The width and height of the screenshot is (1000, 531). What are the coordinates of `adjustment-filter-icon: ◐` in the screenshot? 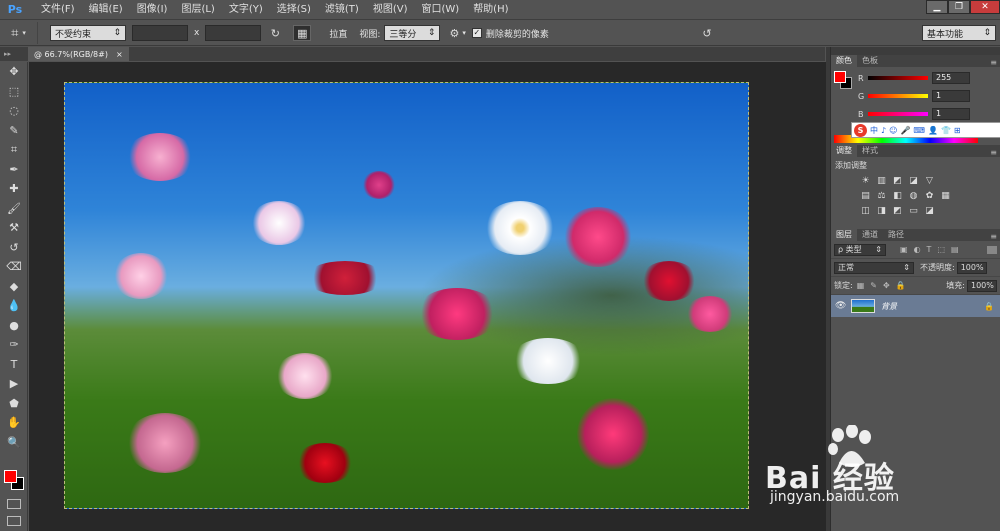 It's located at (917, 249).